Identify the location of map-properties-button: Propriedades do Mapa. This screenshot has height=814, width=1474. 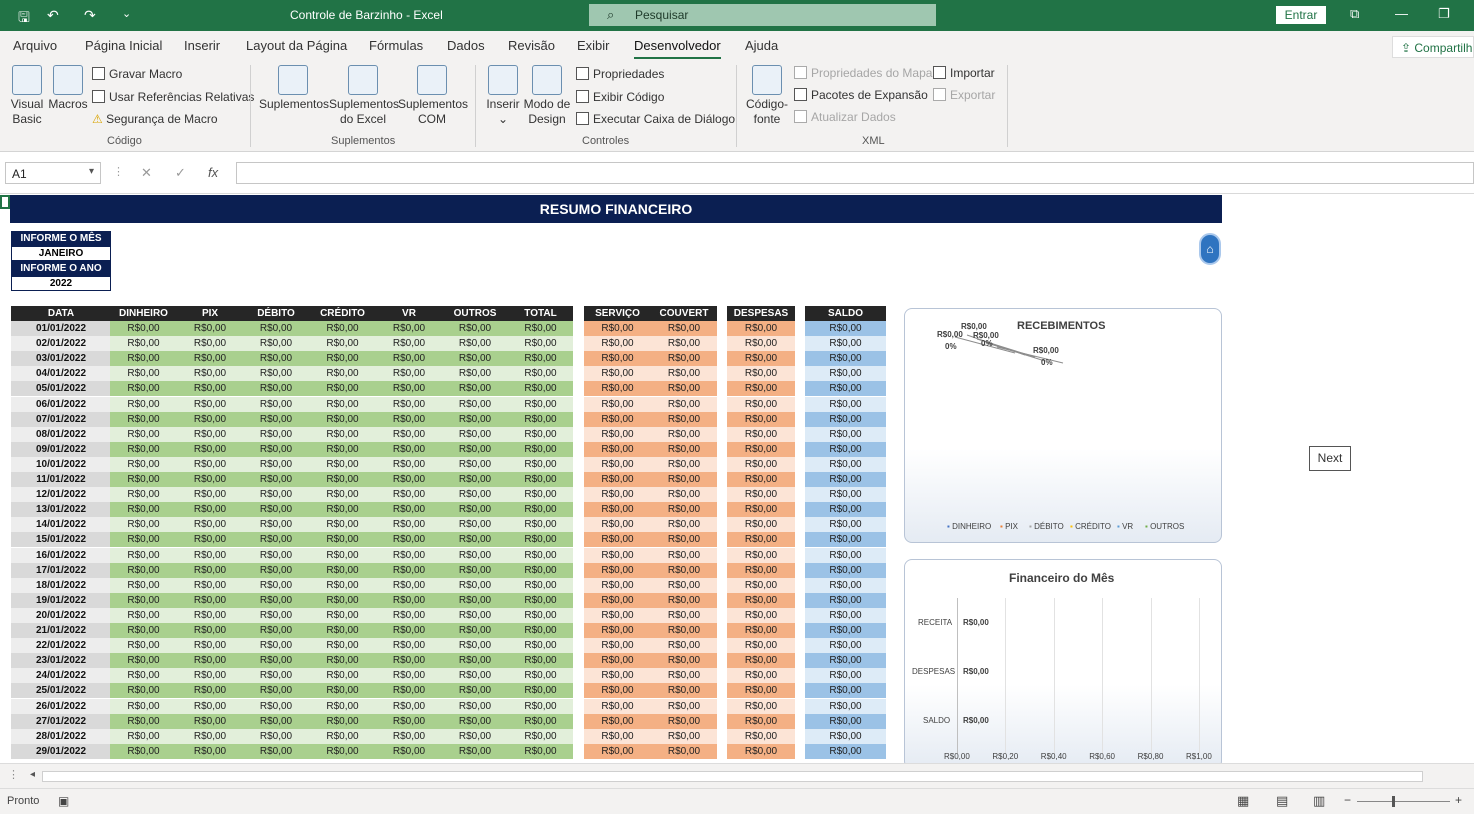
(863, 73).